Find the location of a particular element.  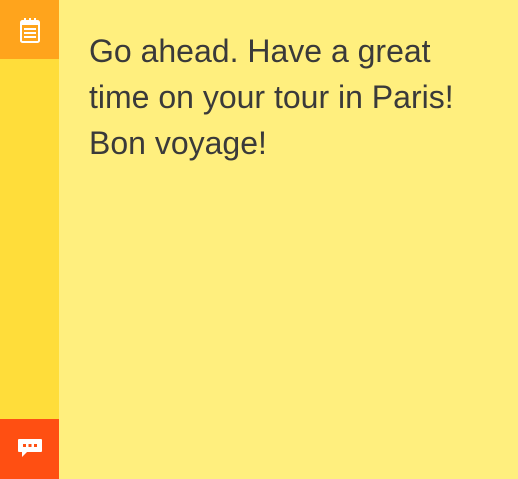

notes-button is located at coordinates (29, 29).